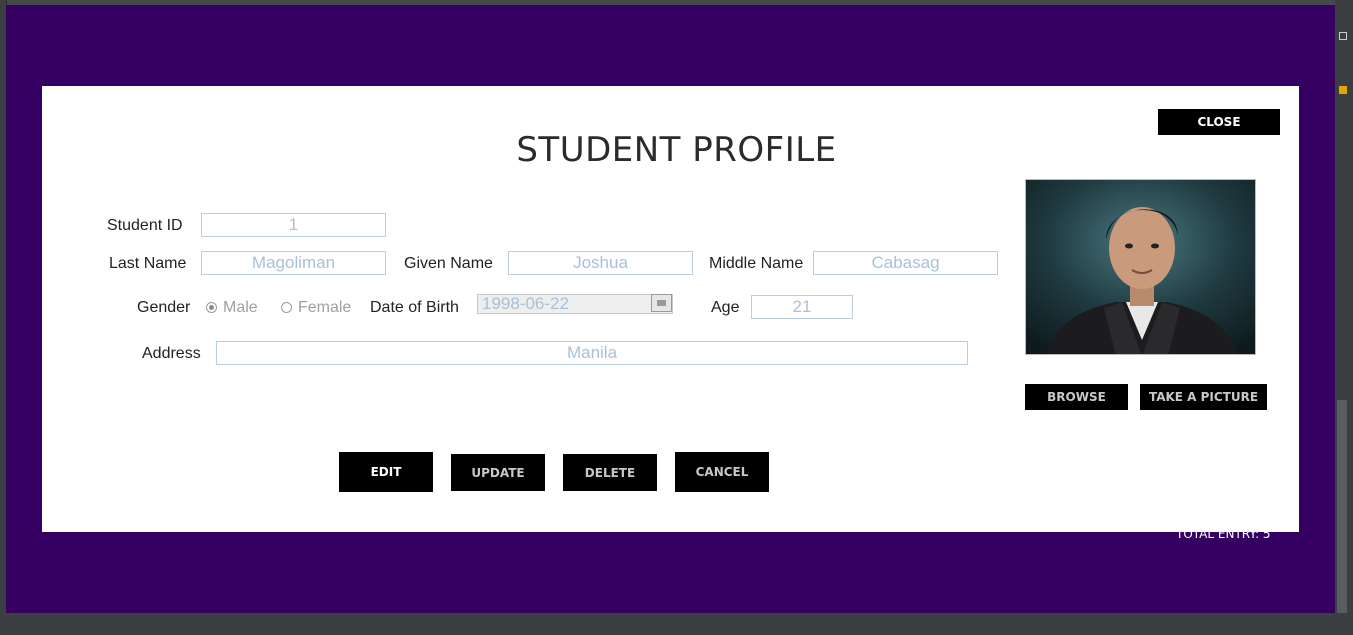 This screenshot has height=635, width=1353. I want to click on last-name-field, so click(293, 263).